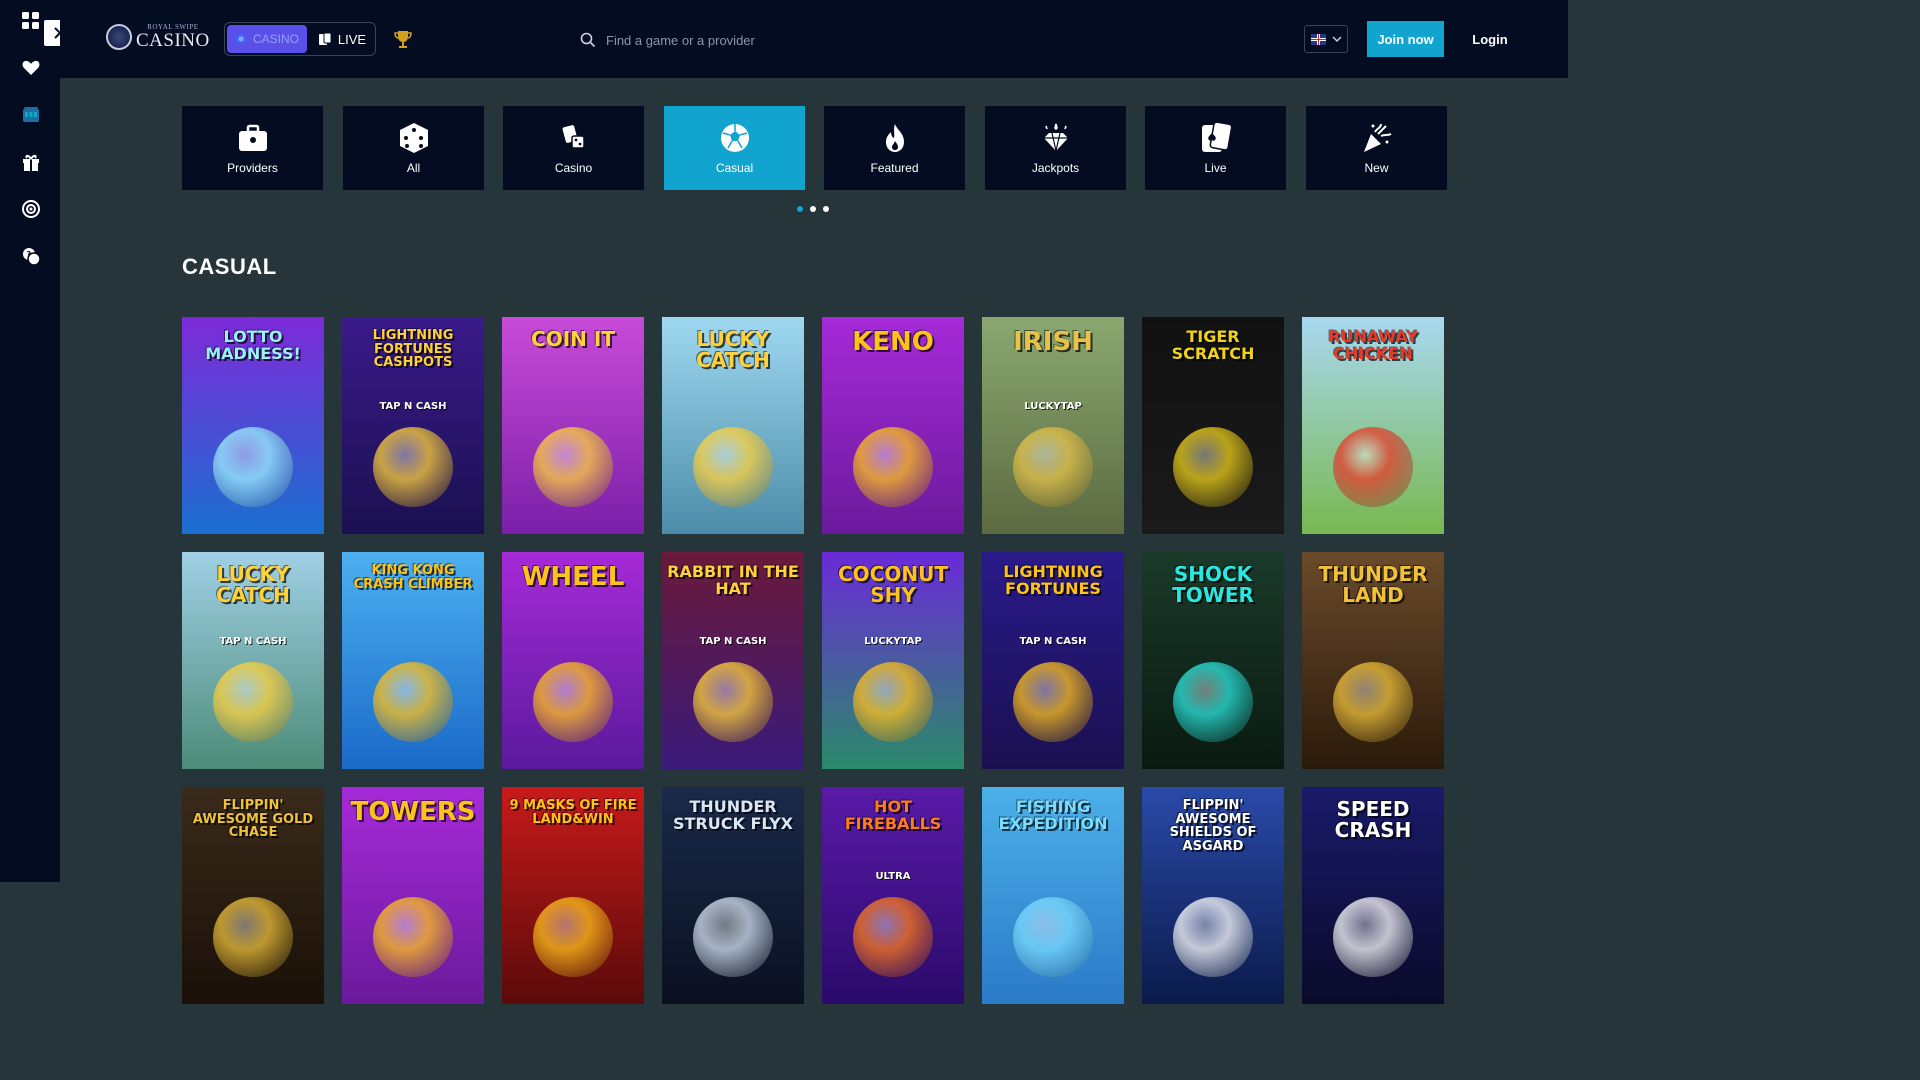  What do you see at coordinates (31, 209) in the screenshot?
I see `target-icon` at bounding box center [31, 209].